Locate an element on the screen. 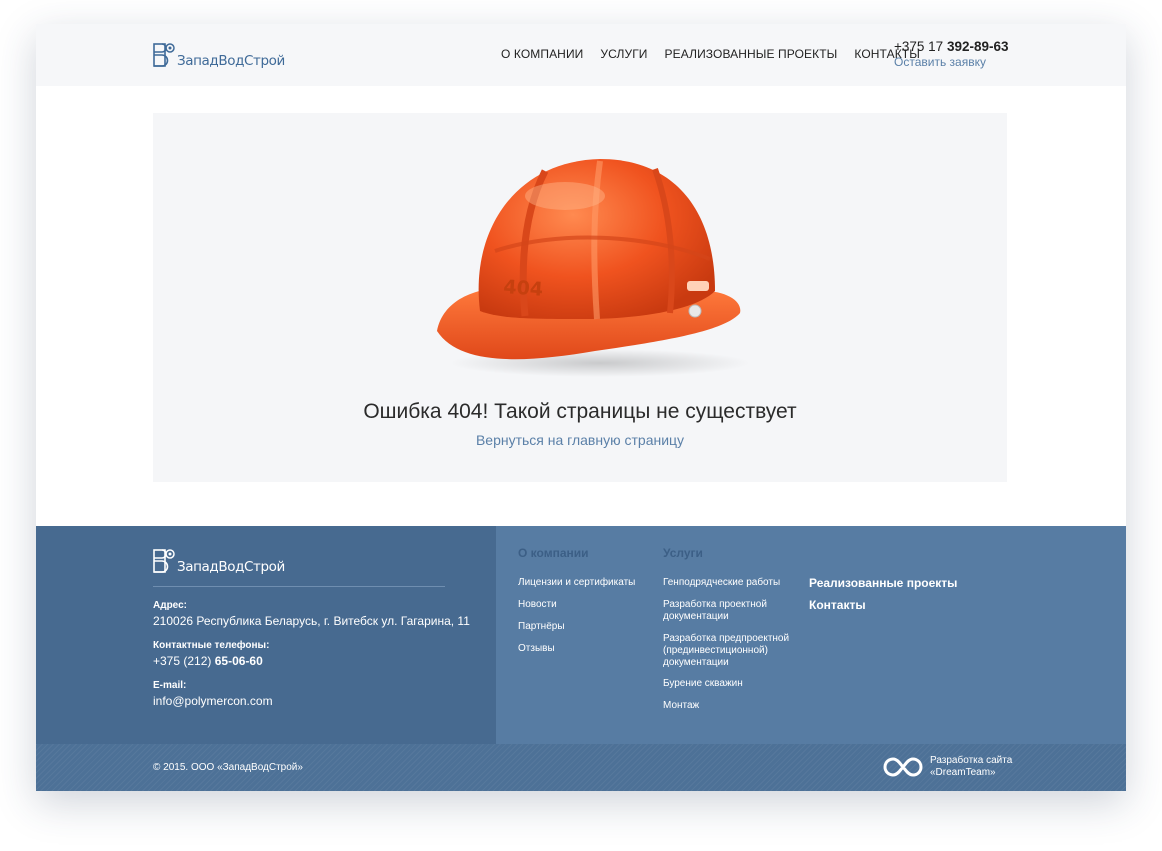 Image resolution: width=1162 pixels, height=851 pixels. developer-line1: Разработка сайта is located at coordinates (971, 760).